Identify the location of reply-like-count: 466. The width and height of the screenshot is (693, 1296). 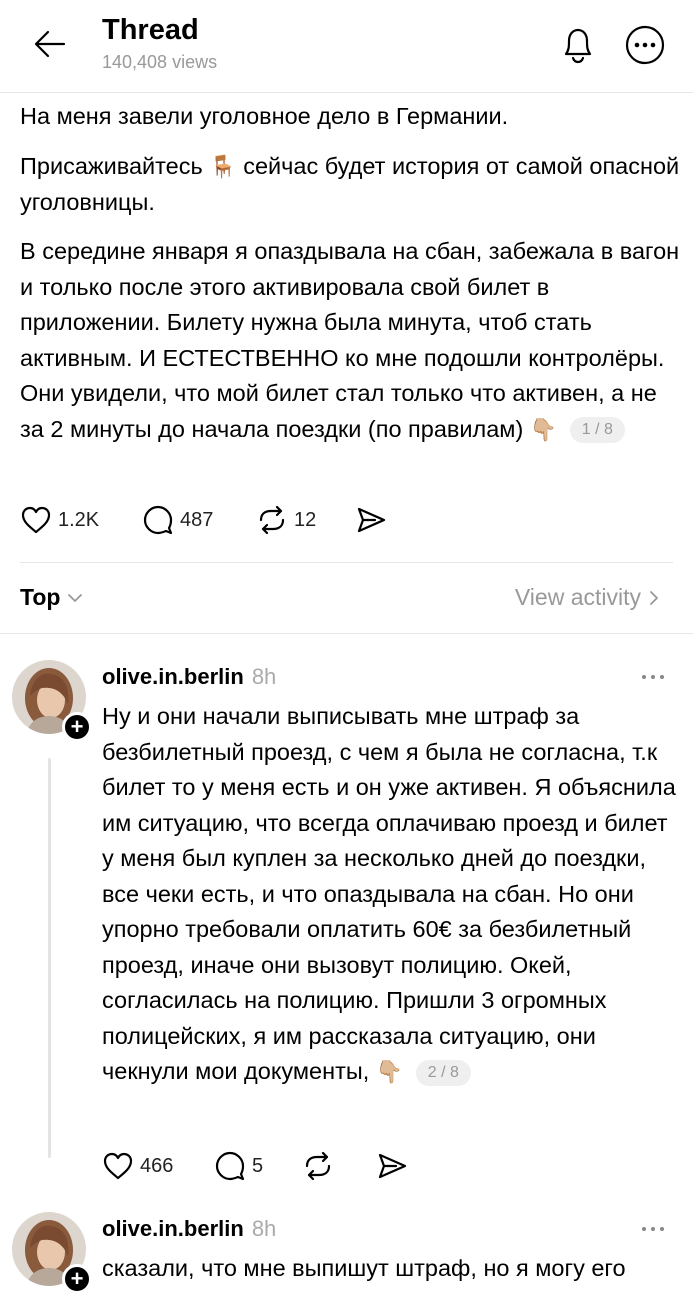
(157, 1165).